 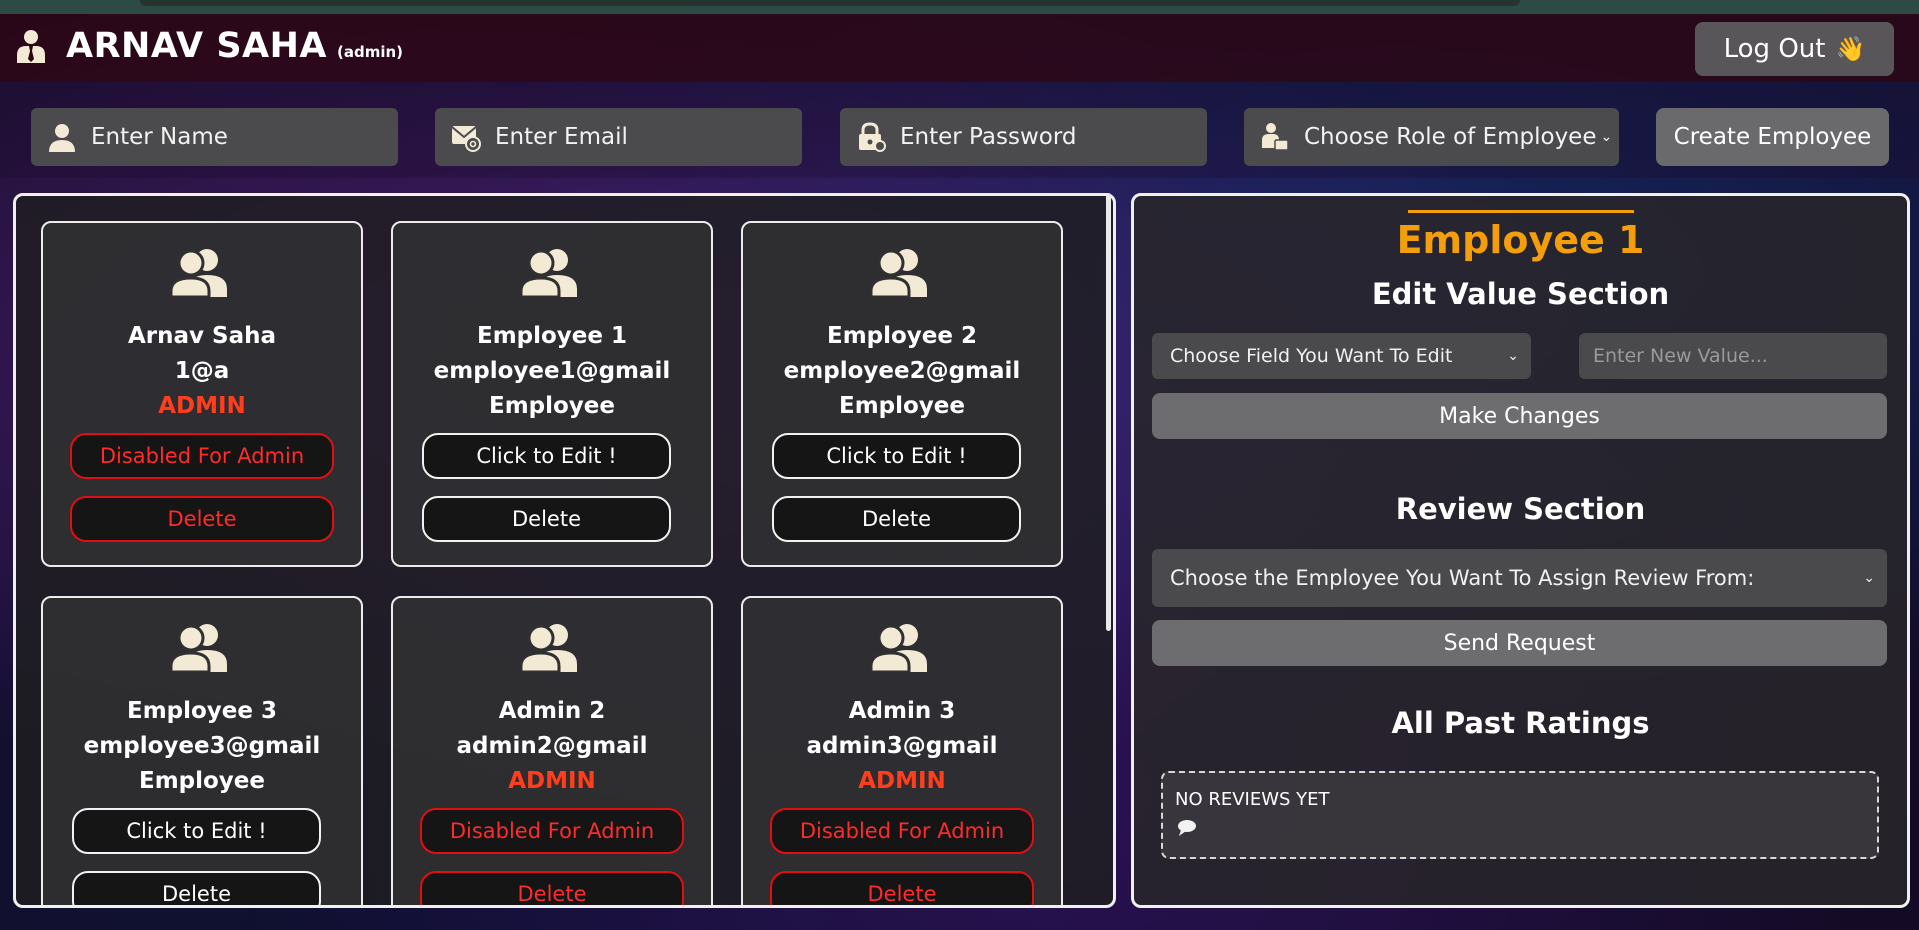 I want to click on email-input: Enter Email, so click(x=618, y=137).